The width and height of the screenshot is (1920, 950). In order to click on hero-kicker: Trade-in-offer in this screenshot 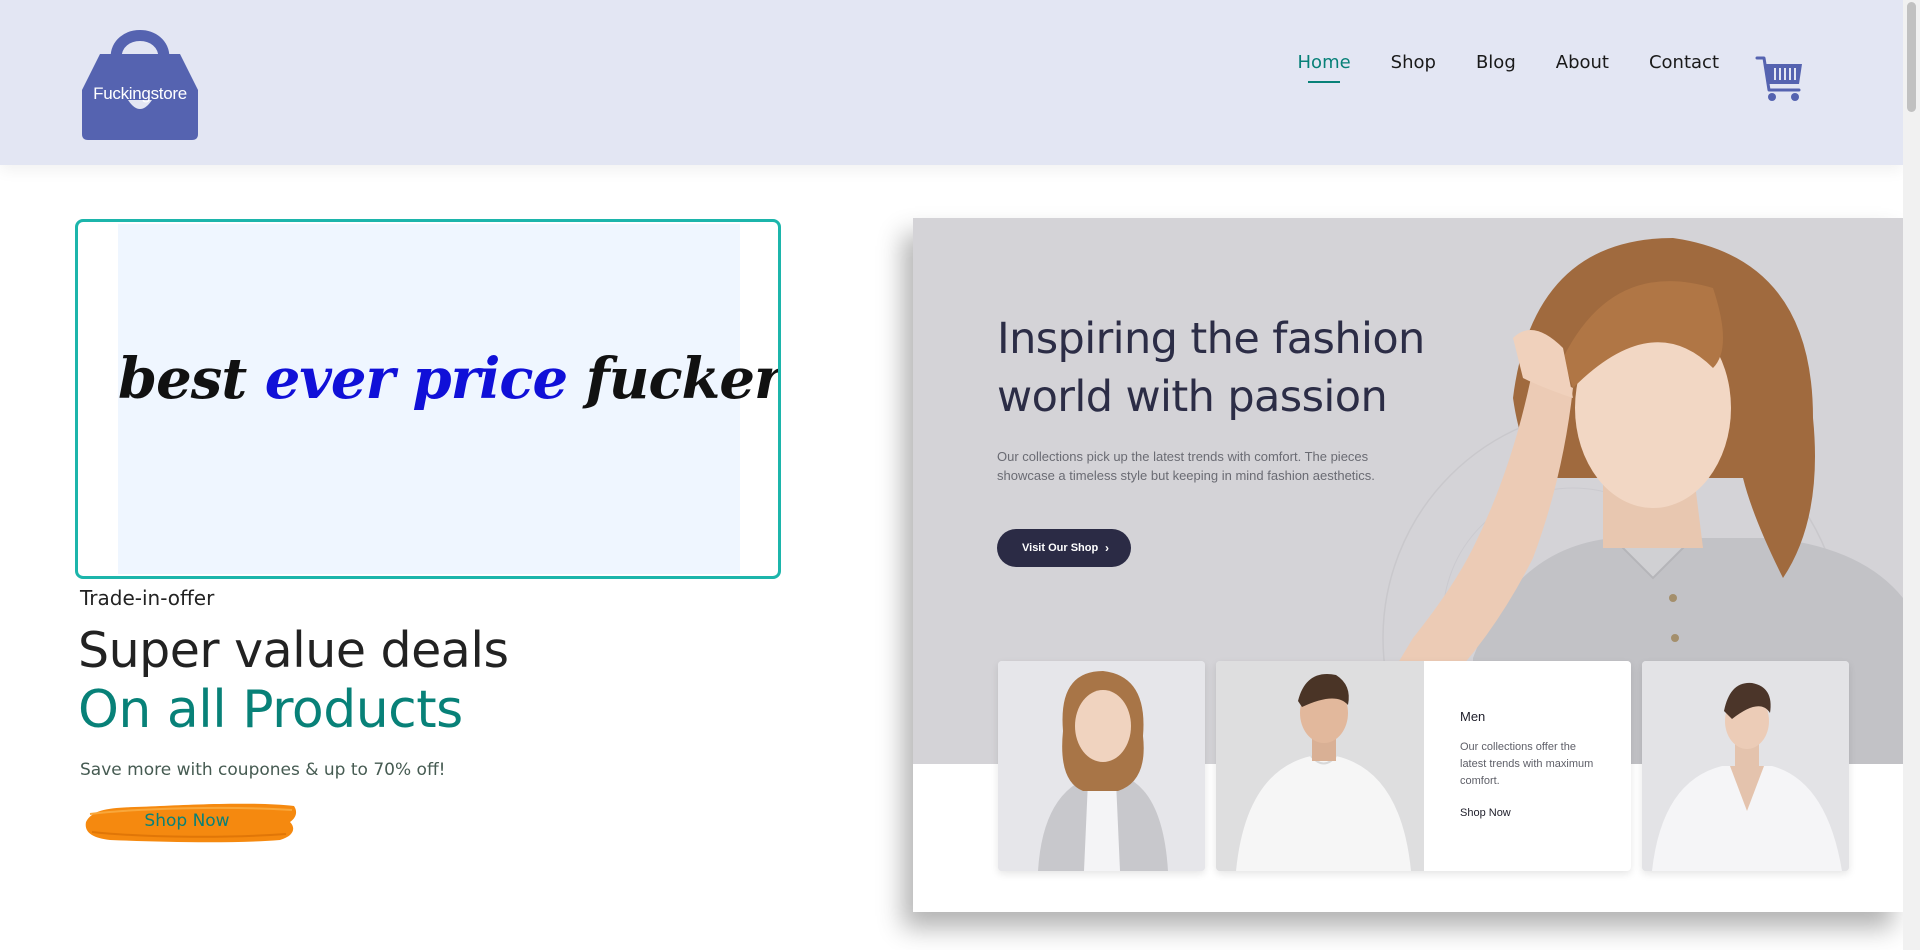, I will do `click(147, 598)`.